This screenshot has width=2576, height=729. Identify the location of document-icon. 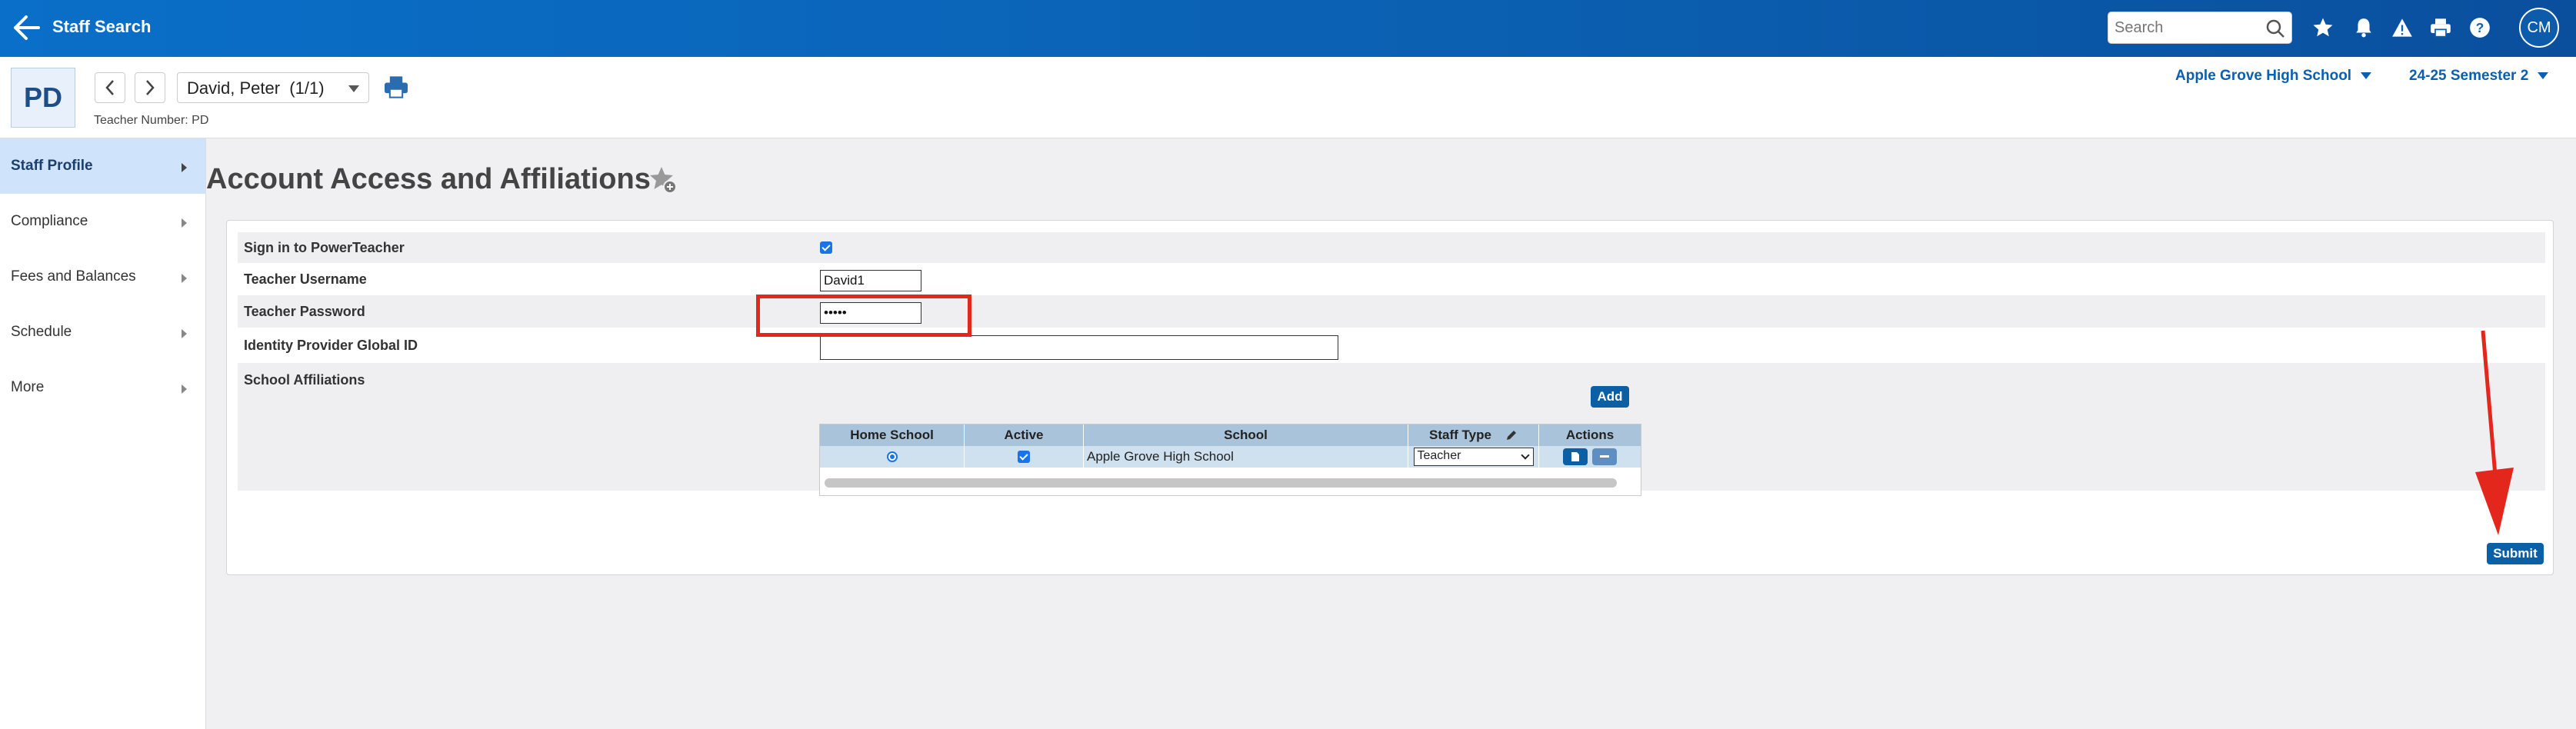
(1575, 456).